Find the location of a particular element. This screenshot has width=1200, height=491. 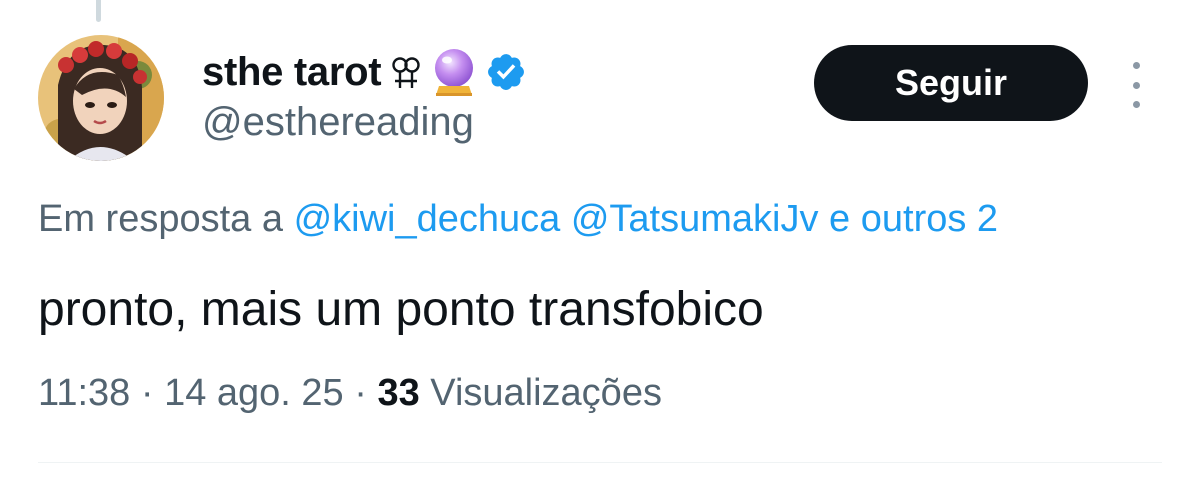

reply-prefix: Em resposta a is located at coordinates (160, 219).